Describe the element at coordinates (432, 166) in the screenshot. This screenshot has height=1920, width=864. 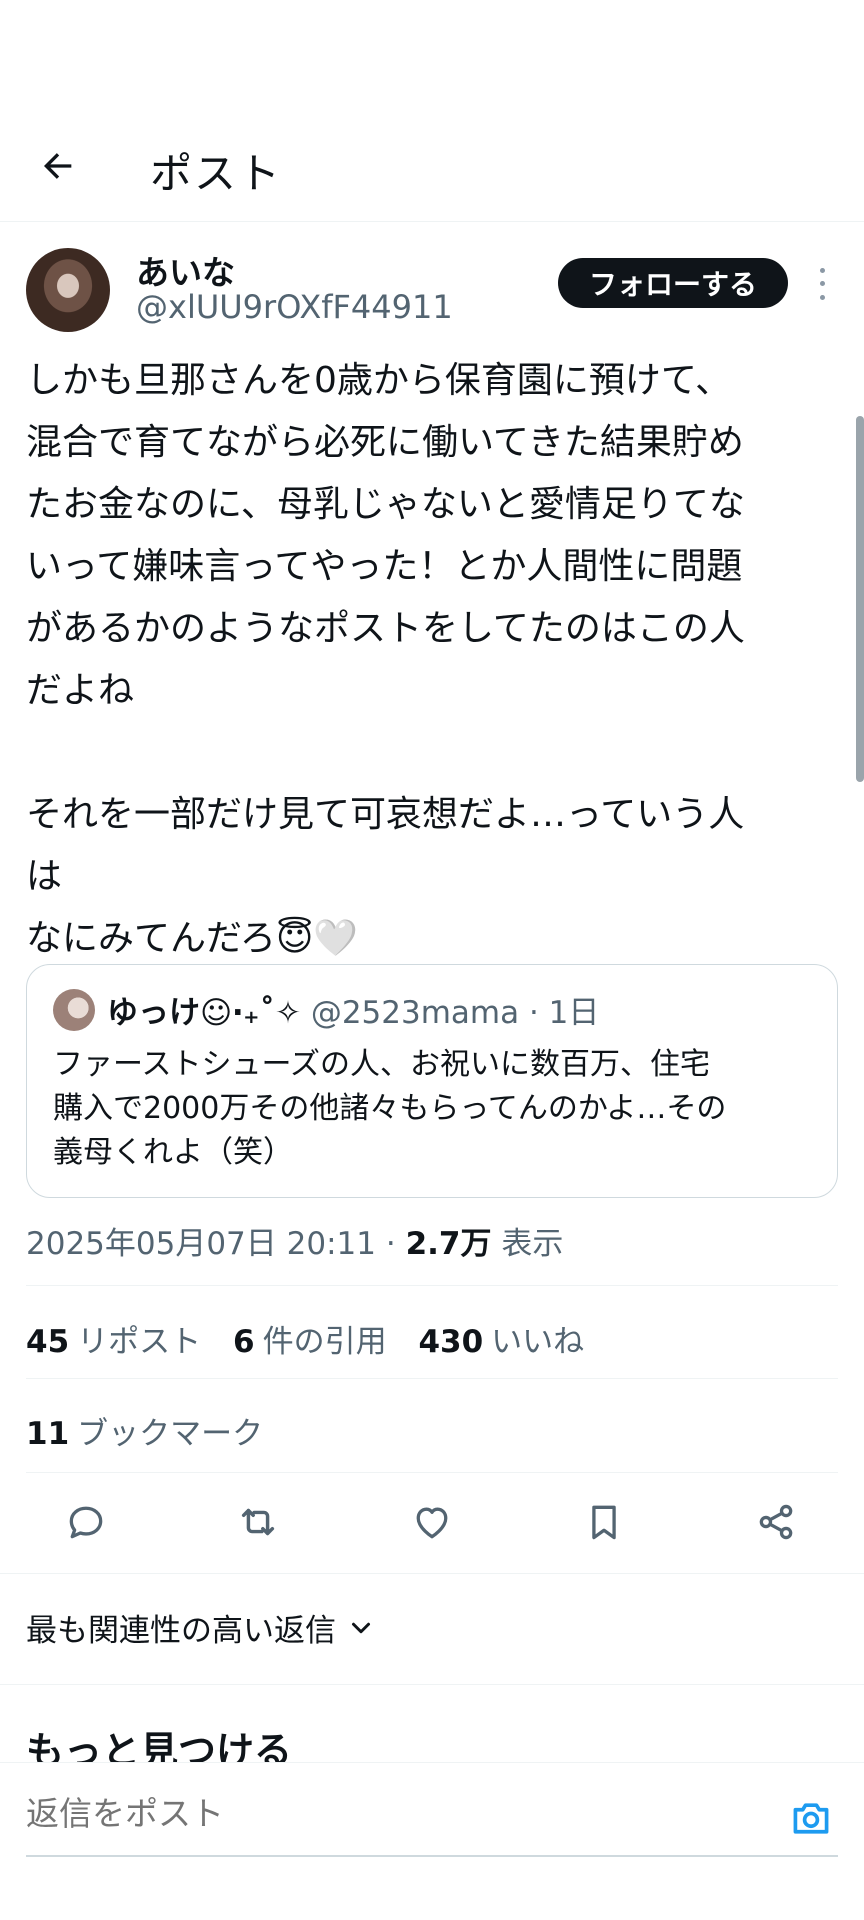
I see `top-bar: ポスト` at that location.